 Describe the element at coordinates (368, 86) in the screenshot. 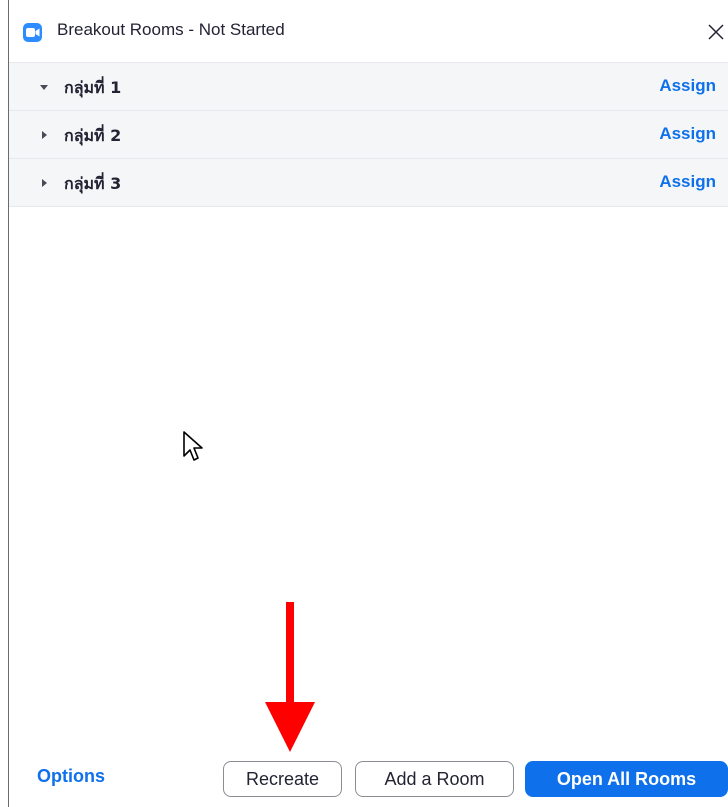

I see `room-row: กลุ่มที่ 1 Assign` at that location.